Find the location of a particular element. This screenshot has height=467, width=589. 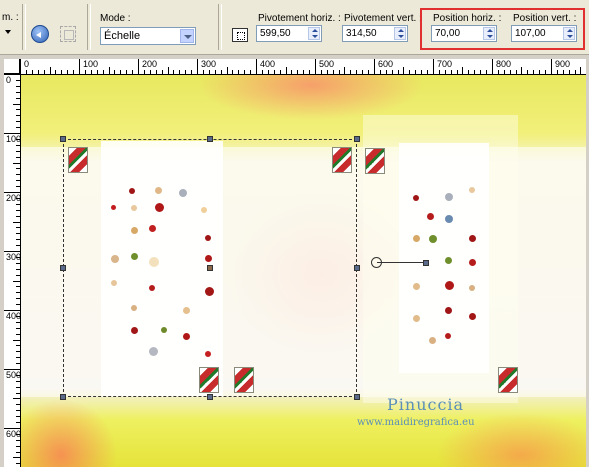

resize-handle-s is located at coordinates (210, 397).